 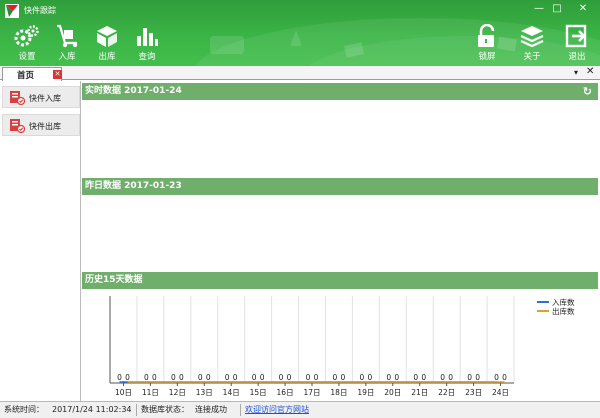 I want to click on box-icon, so click(x=107, y=36).